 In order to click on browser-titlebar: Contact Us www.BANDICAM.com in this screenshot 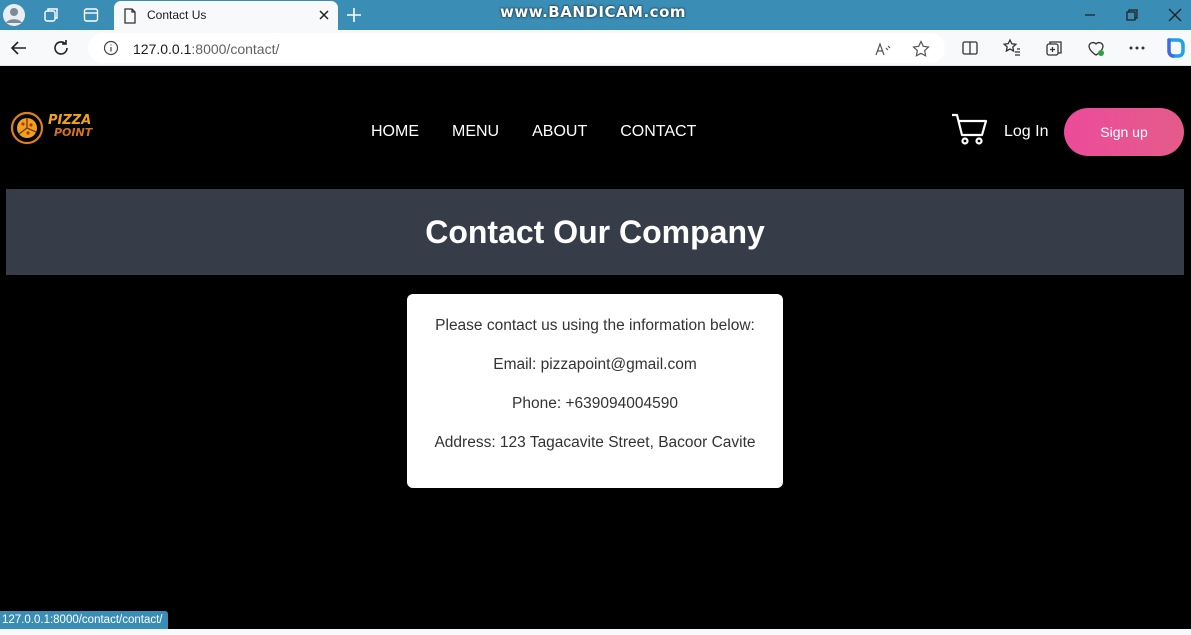, I will do `click(595, 15)`.